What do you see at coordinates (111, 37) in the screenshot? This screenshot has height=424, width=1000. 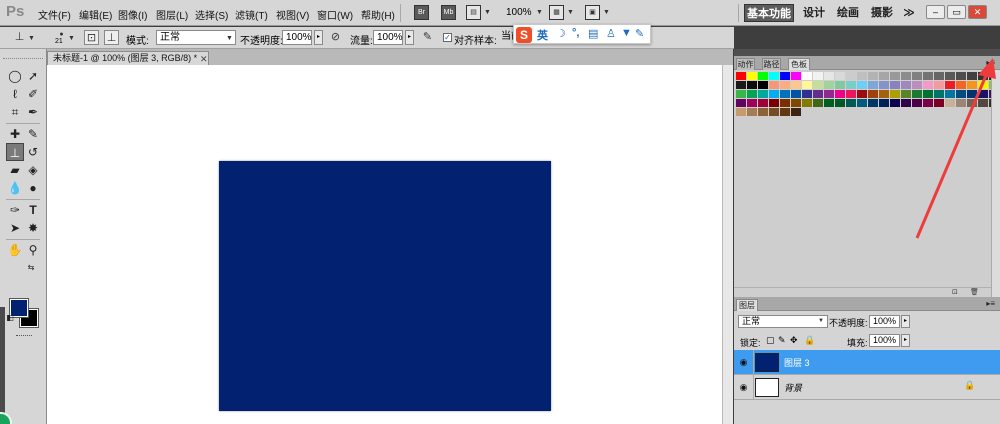 I see `clone-source-icon: ⊥` at bounding box center [111, 37].